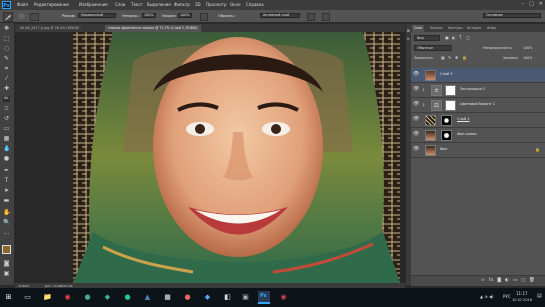 The image size is (545, 307). Describe the element at coordinates (427, 38) in the screenshot. I see `kind-filter-select: Вид` at that location.